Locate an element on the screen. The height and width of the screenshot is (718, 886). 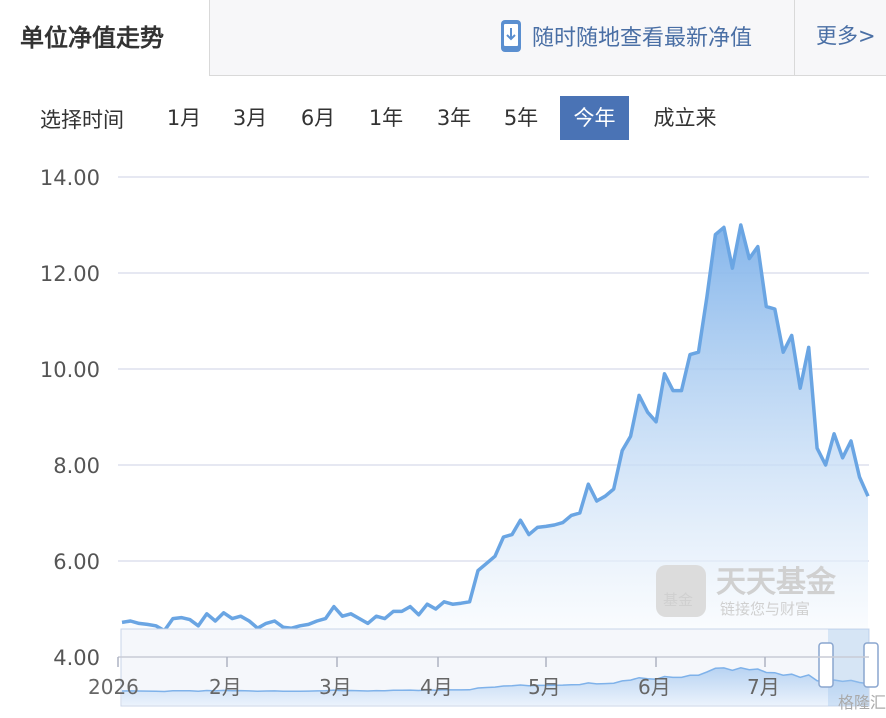
y-axis-labels: 4.00 6.00 8.00 10.00 12.00 14.00 is located at coordinates (70, 418).